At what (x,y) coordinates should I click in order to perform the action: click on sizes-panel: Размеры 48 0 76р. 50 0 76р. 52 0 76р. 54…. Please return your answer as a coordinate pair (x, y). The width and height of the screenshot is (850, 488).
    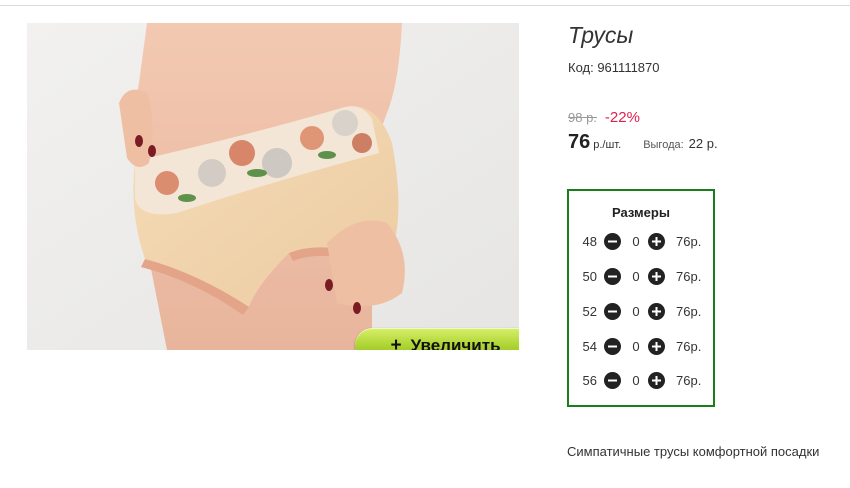
    Looking at the image, I should click on (641, 298).